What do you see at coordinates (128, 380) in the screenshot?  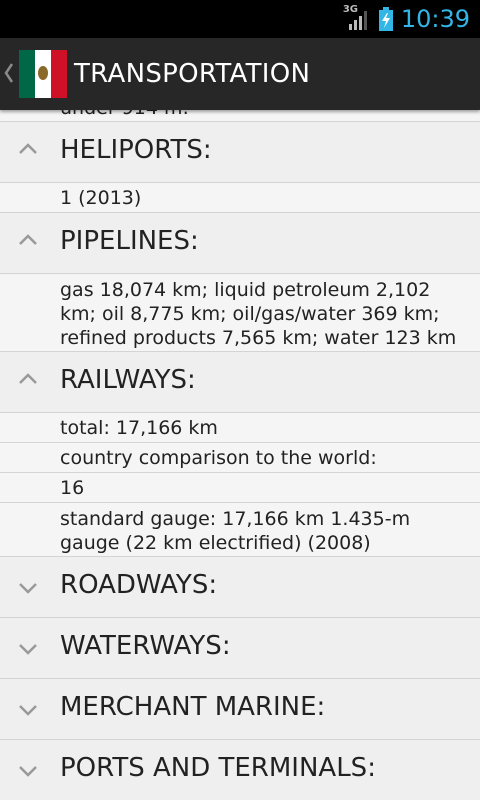 I see `section-label: RAILWAYS:` at bounding box center [128, 380].